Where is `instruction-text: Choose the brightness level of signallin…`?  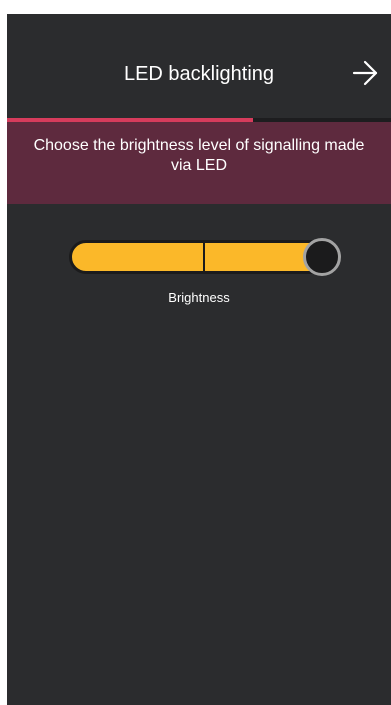 instruction-text: Choose the brightness level of signallin… is located at coordinates (199, 155).